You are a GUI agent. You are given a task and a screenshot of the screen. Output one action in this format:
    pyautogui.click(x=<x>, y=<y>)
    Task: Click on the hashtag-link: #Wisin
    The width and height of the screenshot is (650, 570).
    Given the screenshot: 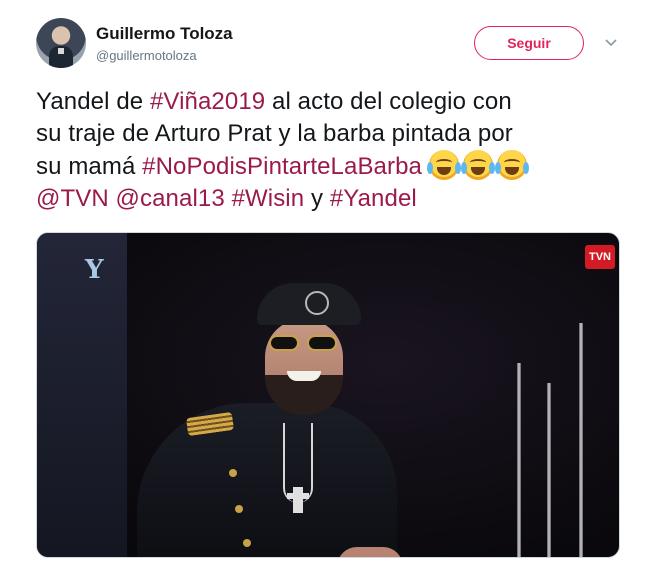 What is the action you would take?
    pyautogui.click(x=268, y=198)
    